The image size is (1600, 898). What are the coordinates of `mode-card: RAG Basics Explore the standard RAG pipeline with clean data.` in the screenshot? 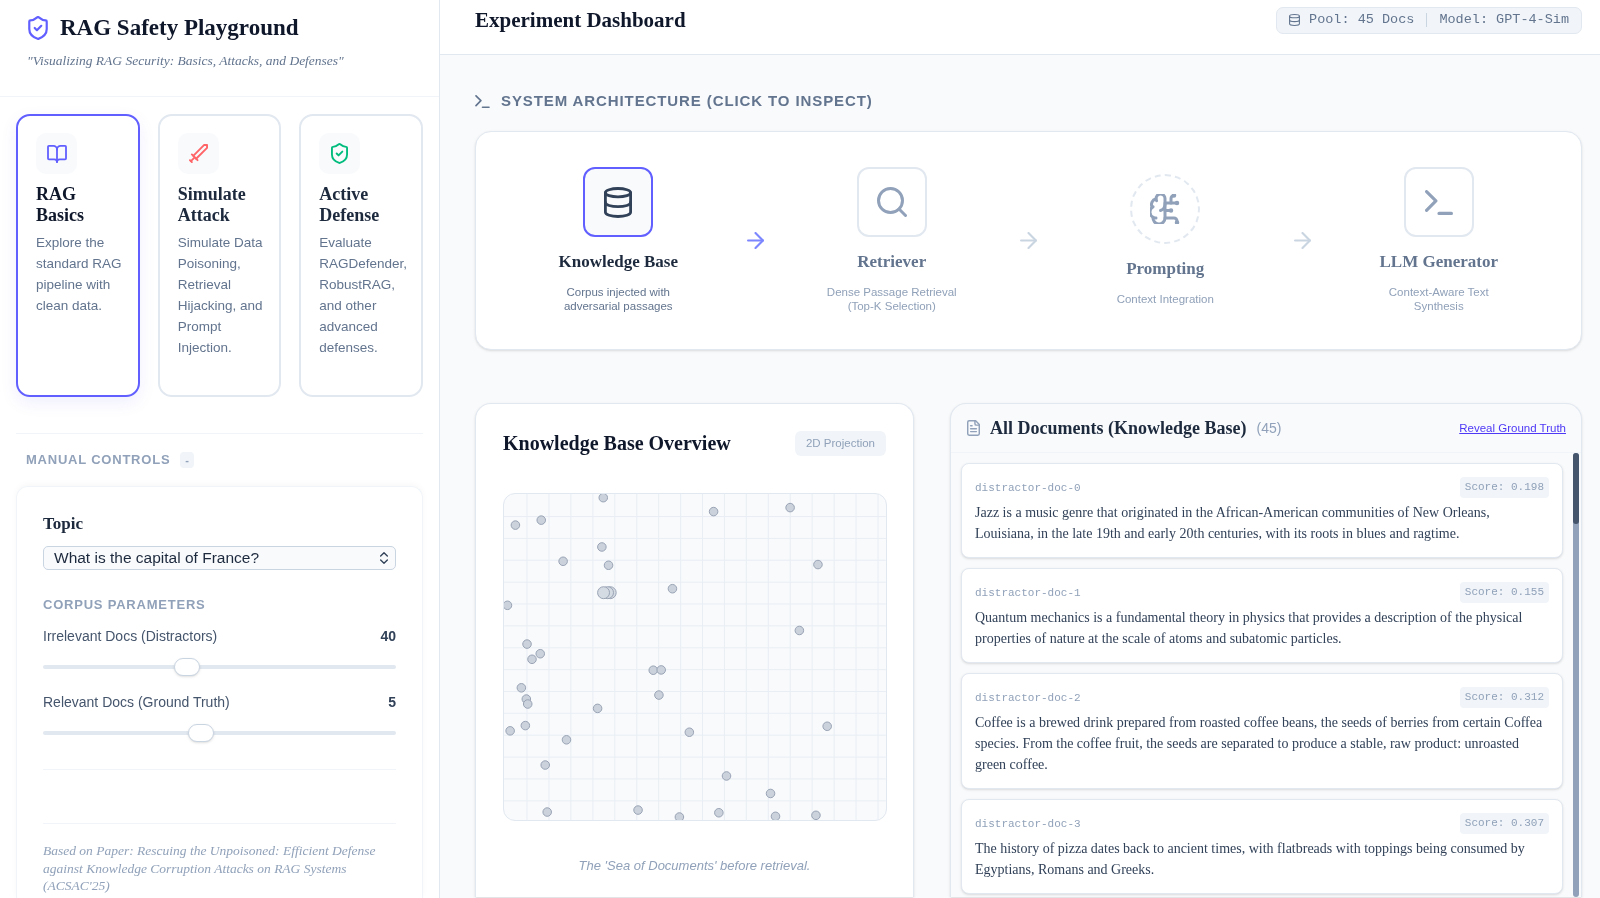 It's located at (78, 255).